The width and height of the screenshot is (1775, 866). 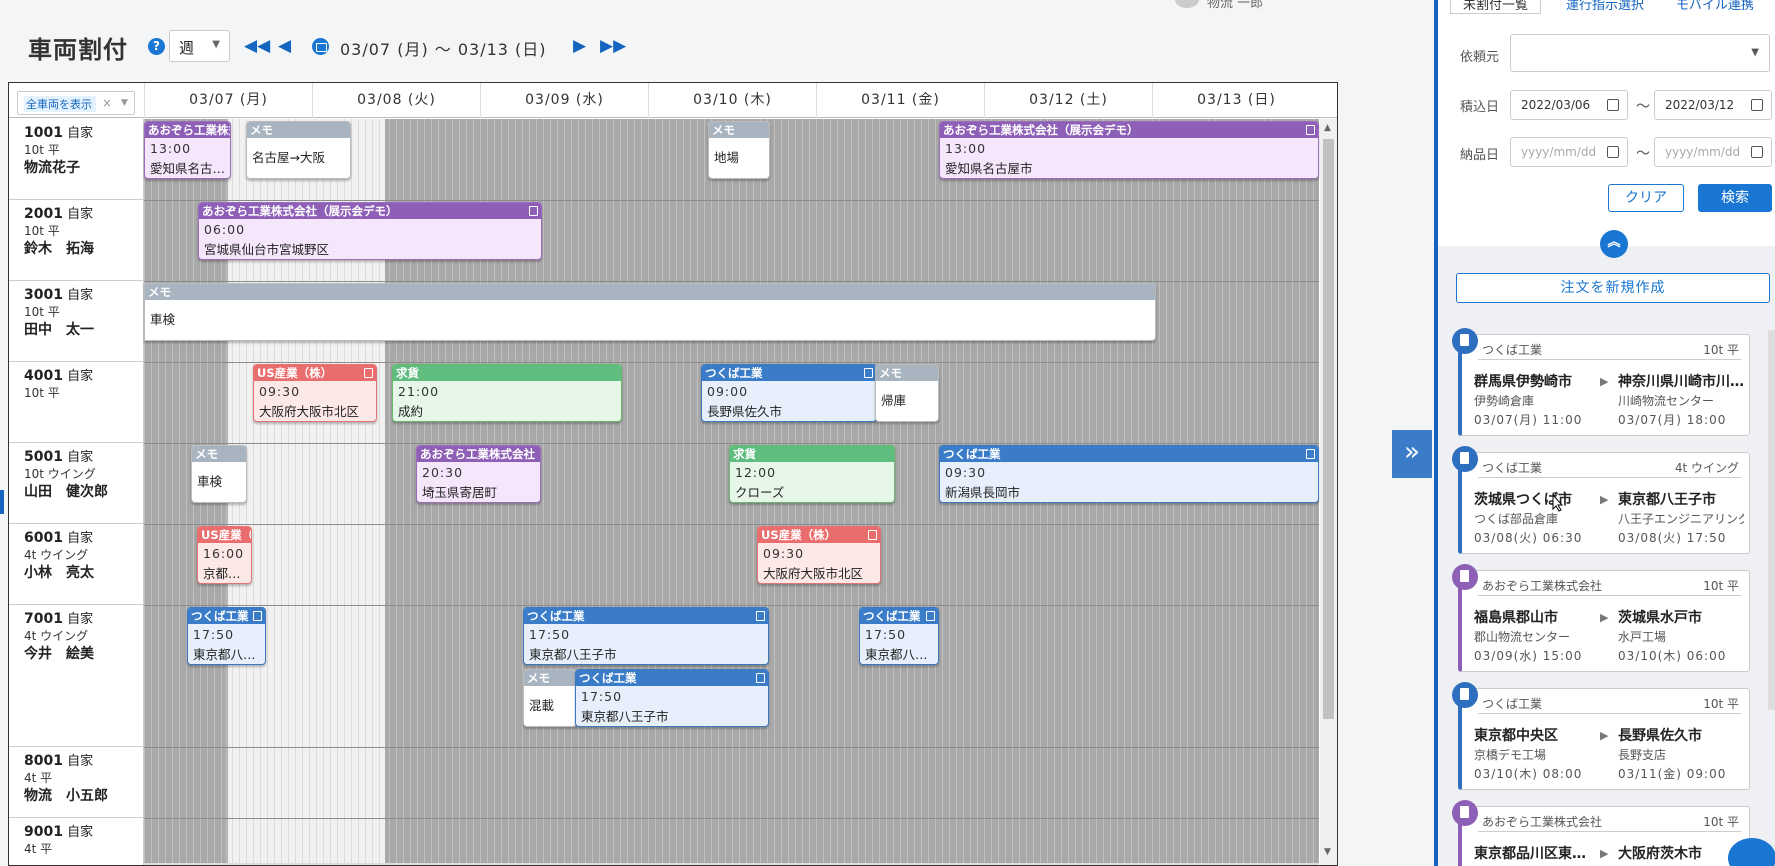 What do you see at coordinates (267, 249) in the screenshot?
I see `card-place: 宮城県仙台市宮城野区` at bounding box center [267, 249].